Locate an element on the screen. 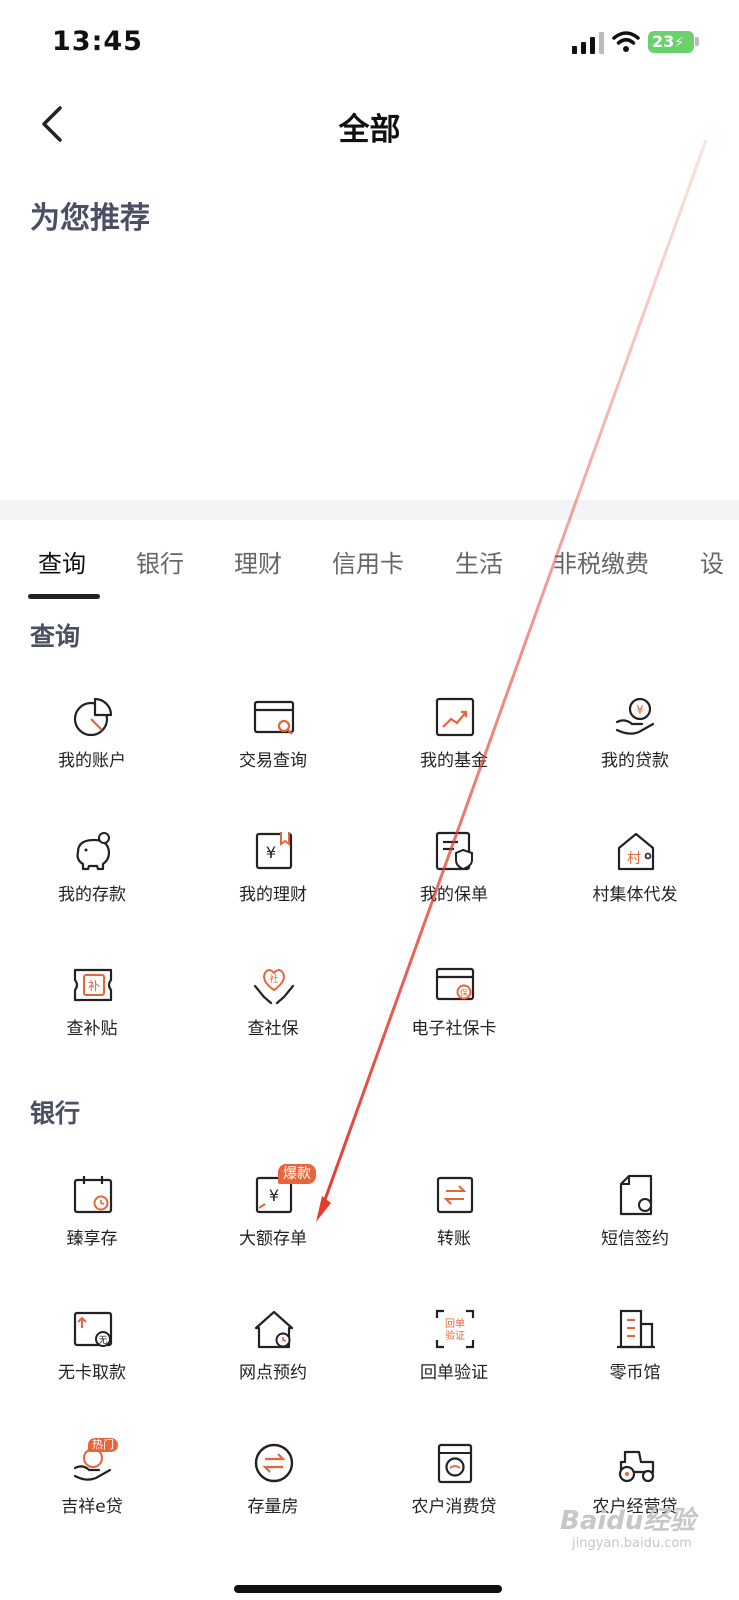 Image resolution: width=739 pixels, height=1600 pixels. grid-label: 存量房 is located at coordinates (273, 1507).